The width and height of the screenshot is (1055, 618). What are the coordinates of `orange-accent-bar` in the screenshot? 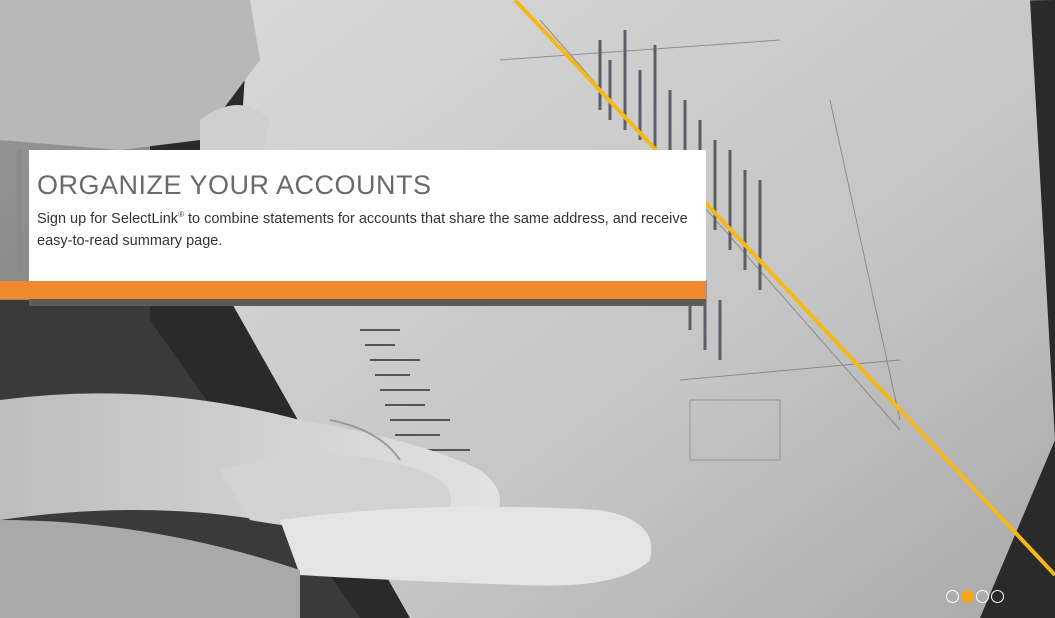 It's located at (353, 290).